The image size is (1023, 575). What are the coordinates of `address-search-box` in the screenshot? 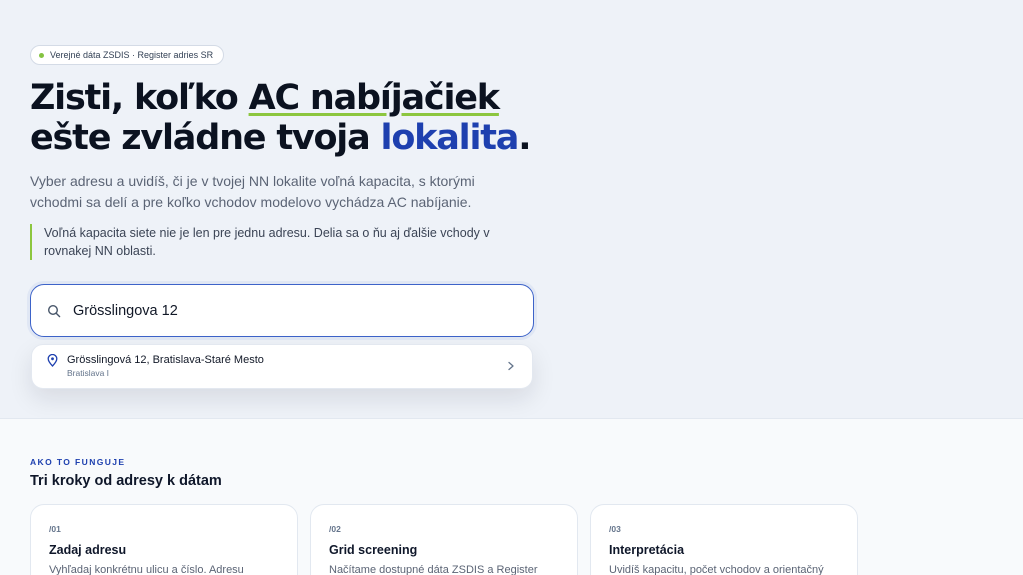 It's located at (282, 310).